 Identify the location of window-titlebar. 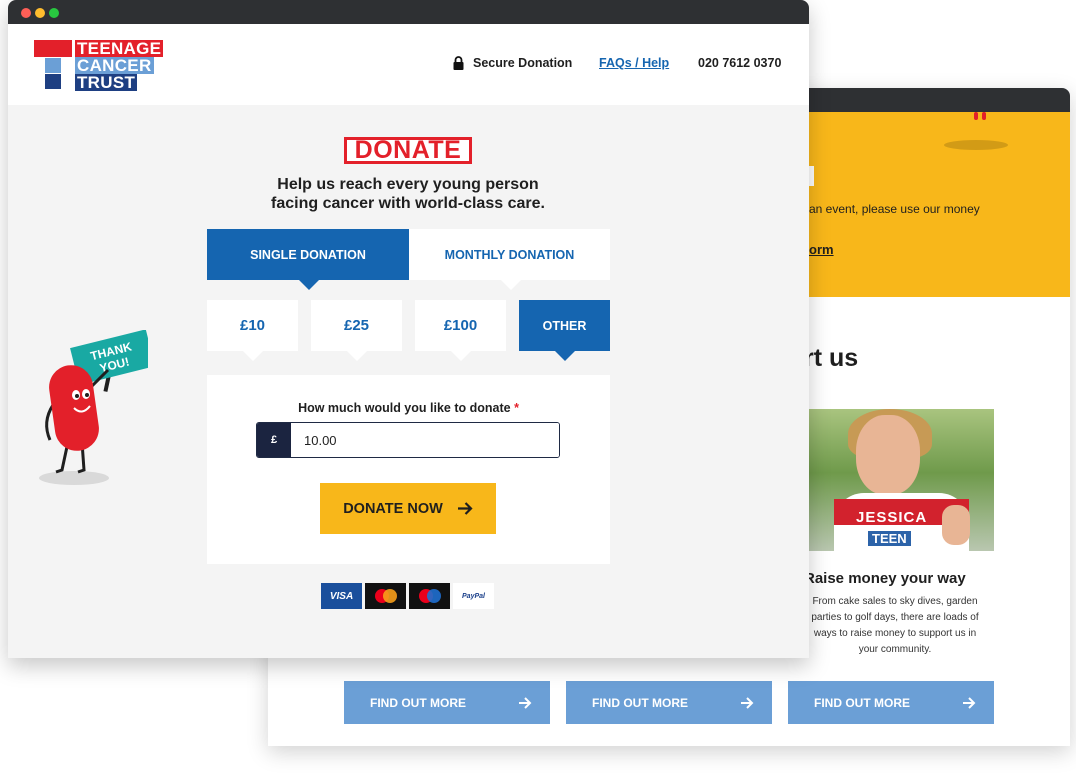
(408, 12).